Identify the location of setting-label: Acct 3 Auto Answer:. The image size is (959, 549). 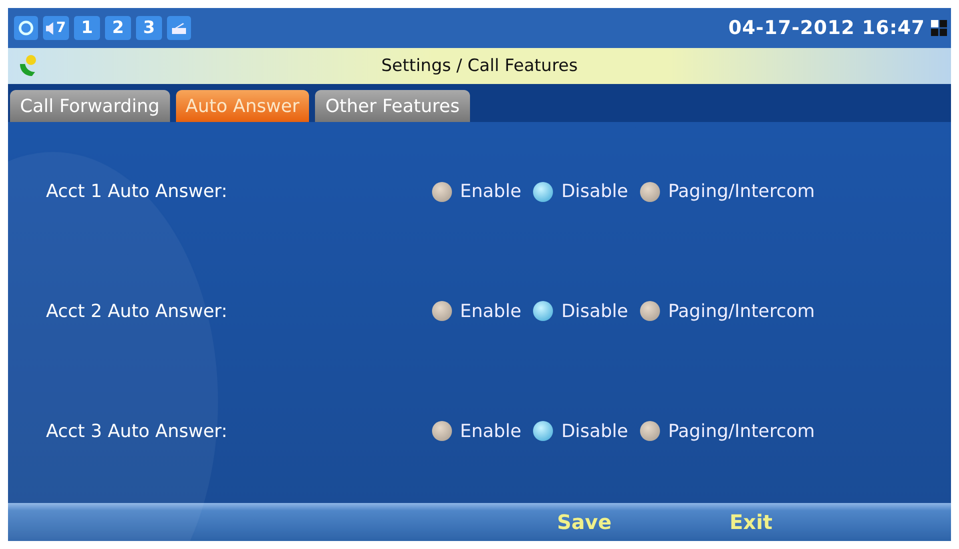
(137, 431).